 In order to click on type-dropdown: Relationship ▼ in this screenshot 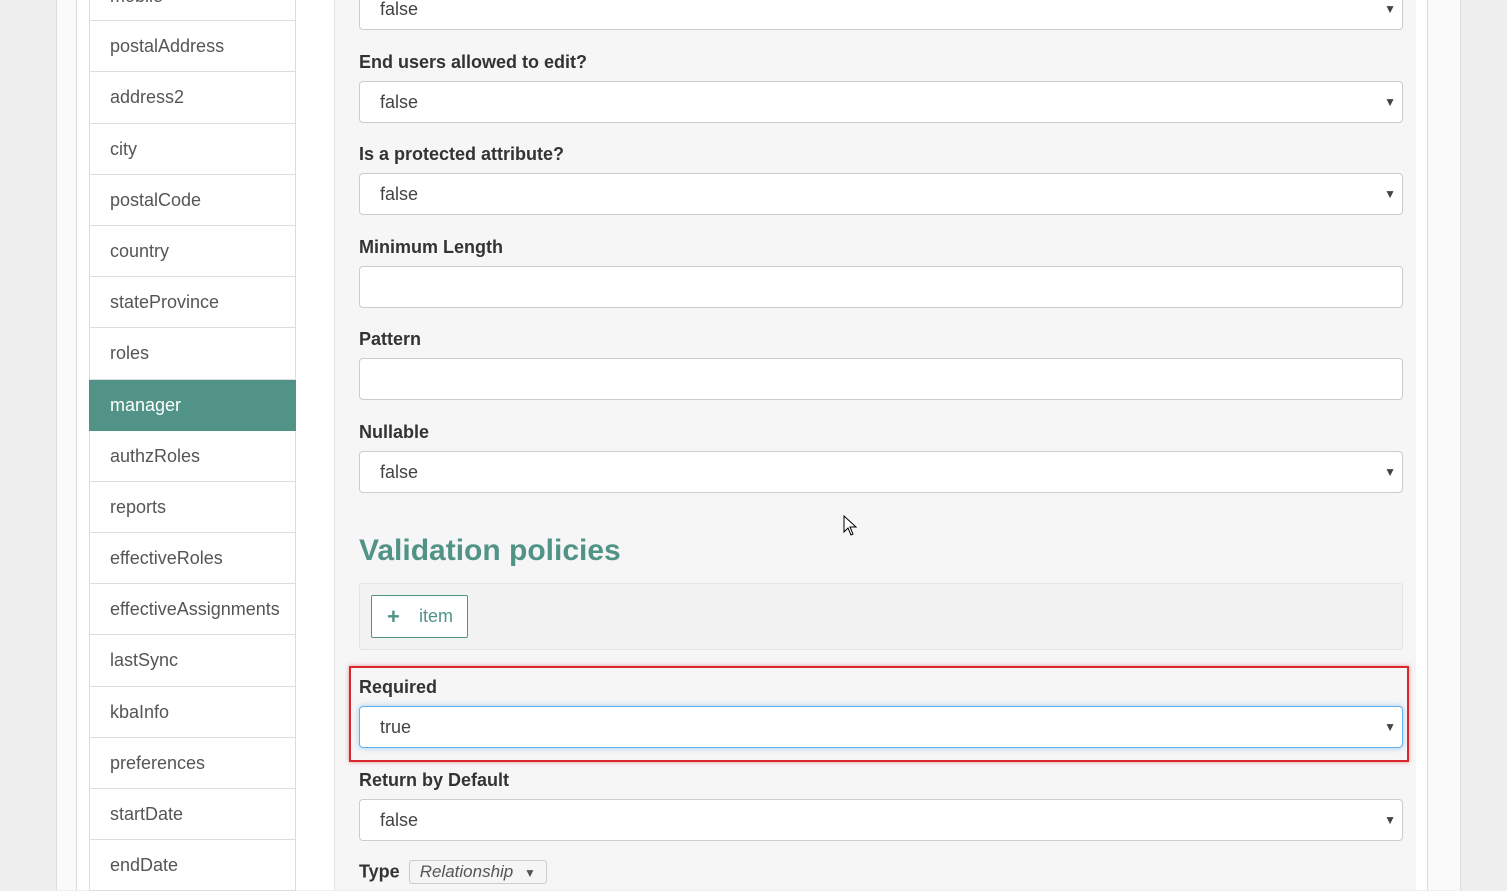, I will do `click(477, 872)`.